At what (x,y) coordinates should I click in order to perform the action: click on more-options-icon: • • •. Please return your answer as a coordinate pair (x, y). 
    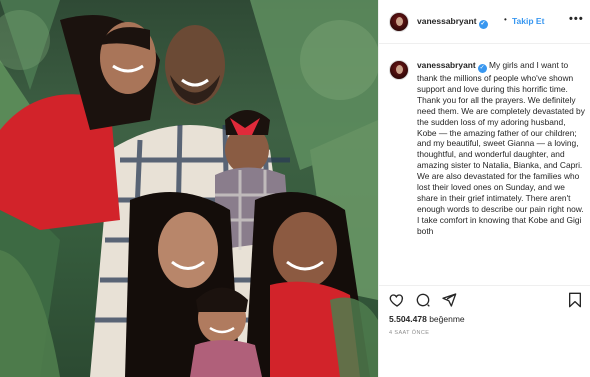
    Looking at the image, I should click on (576, 19).